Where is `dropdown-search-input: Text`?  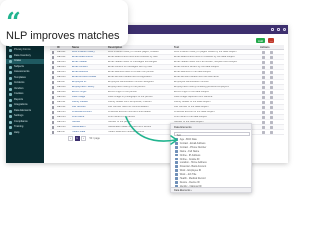
dropdown-search-input: Text is located at coordinates (212, 134).